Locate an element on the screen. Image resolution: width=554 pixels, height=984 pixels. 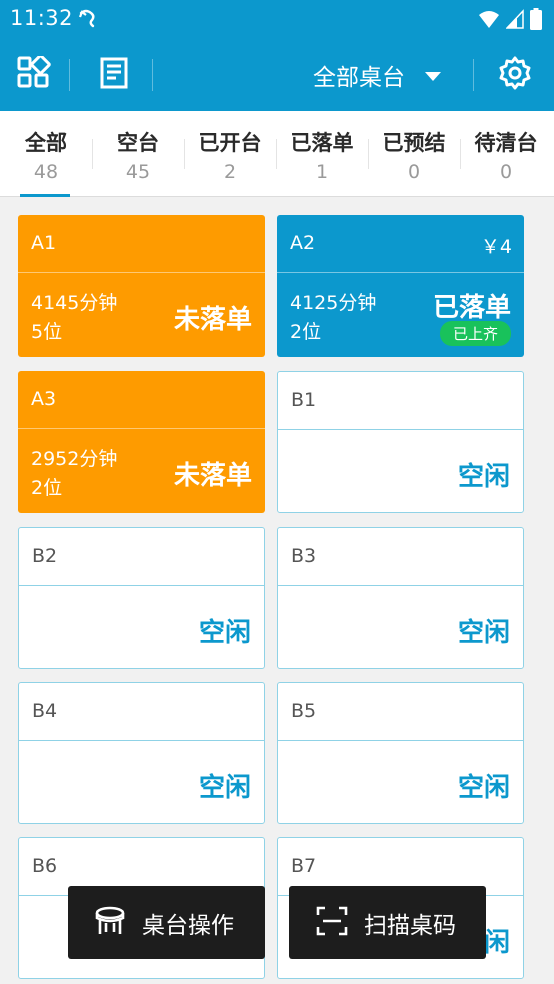
signal-icon is located at coordinates (514, 21).